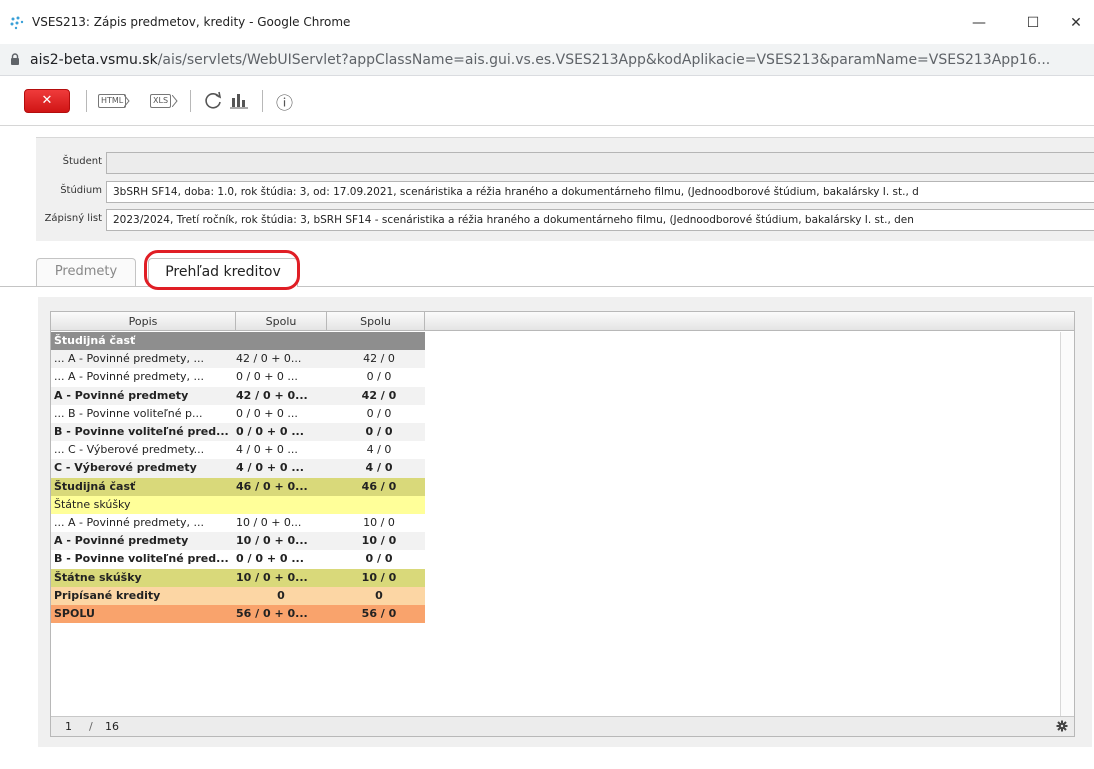  I want to click on info-button: ⓘ, so click(284, 101).